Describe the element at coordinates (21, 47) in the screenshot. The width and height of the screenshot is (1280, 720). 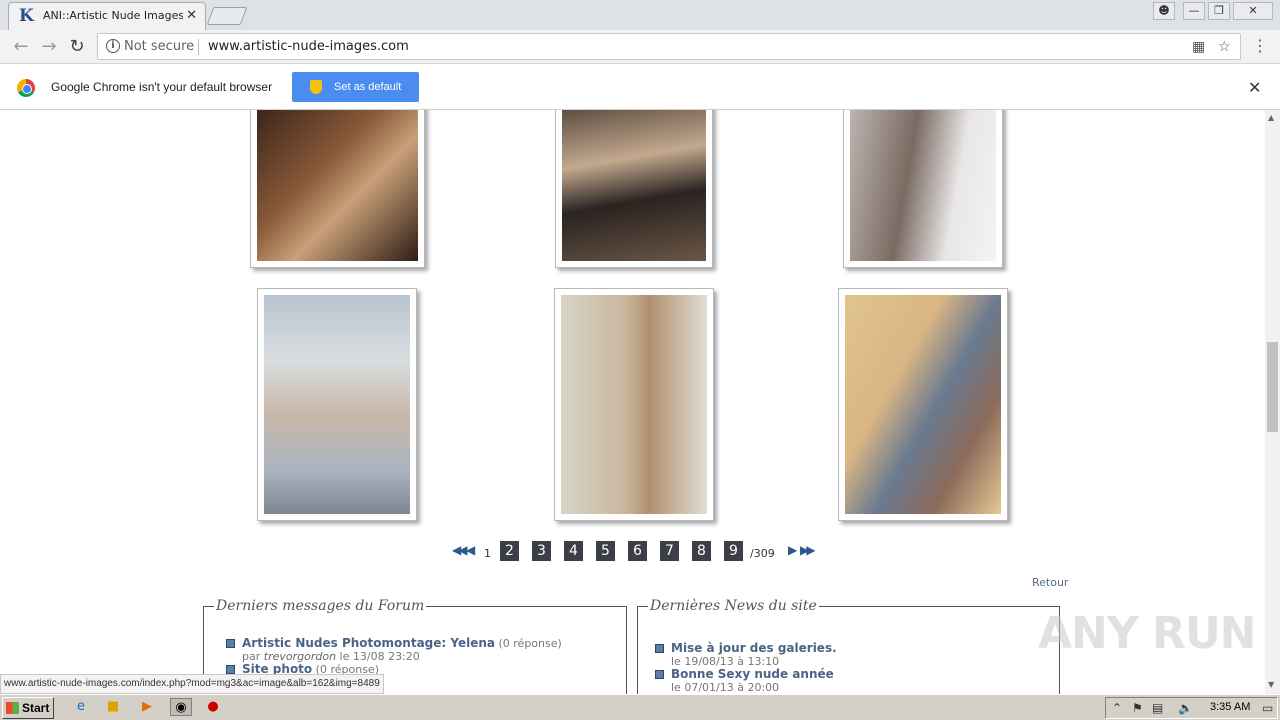
I see `back-icon: ←` at that location.